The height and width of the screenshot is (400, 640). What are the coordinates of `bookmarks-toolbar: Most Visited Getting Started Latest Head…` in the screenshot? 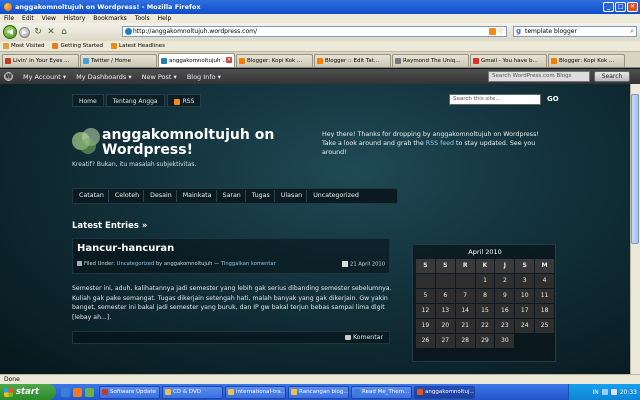 It's located at (320, 46).